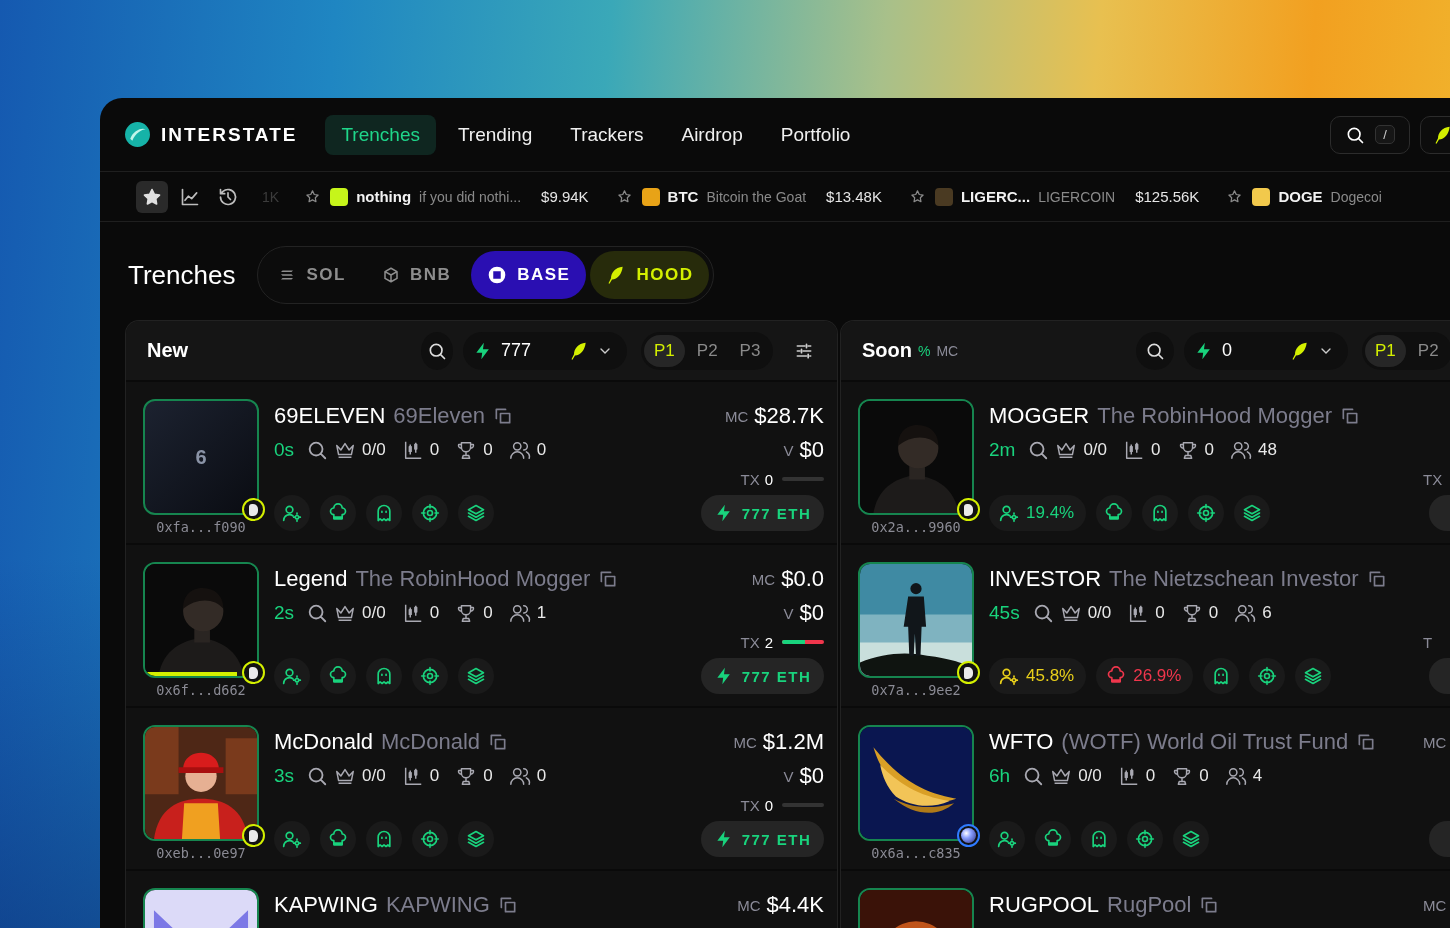  What do you see at coordinates (519, 776) in the screenshot?
I see `users-icon` at bounding box center [519, 776].